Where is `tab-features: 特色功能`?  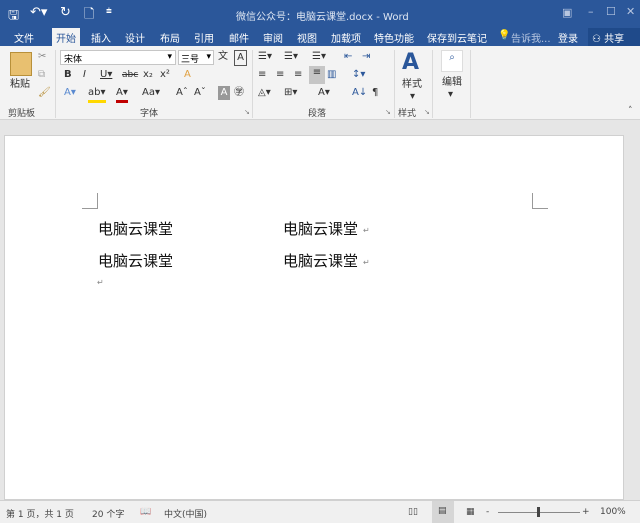
tab-features: 特色功能 is located at coordinates (394, 37).